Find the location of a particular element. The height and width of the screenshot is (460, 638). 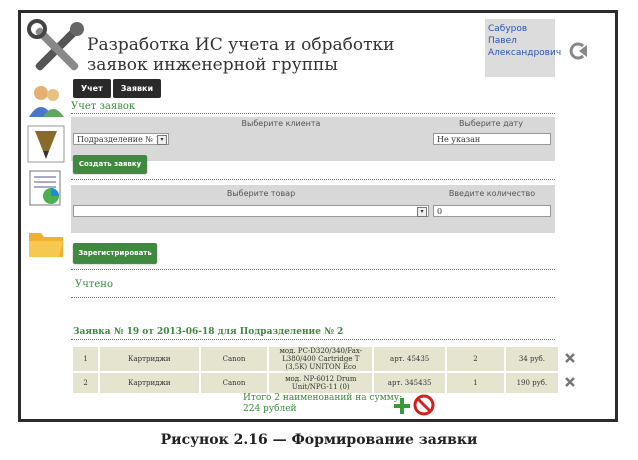

row-qty: 2 is located at coordinates (475, 359).